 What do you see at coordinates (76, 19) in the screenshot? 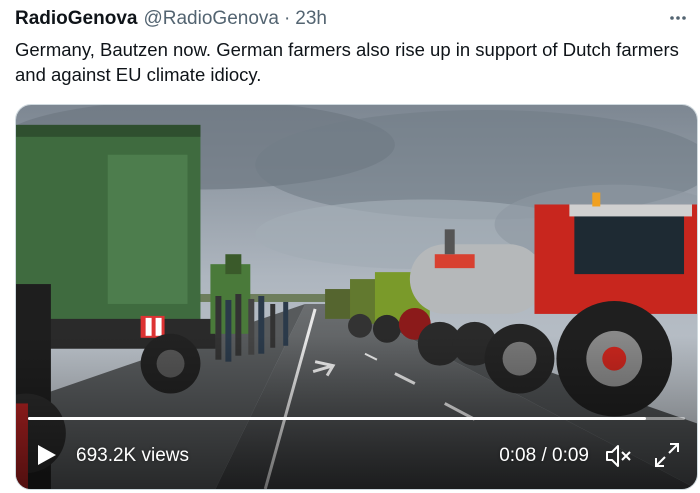
I see `author-display-name: RadioGenova` at bounding box center [76, 19].